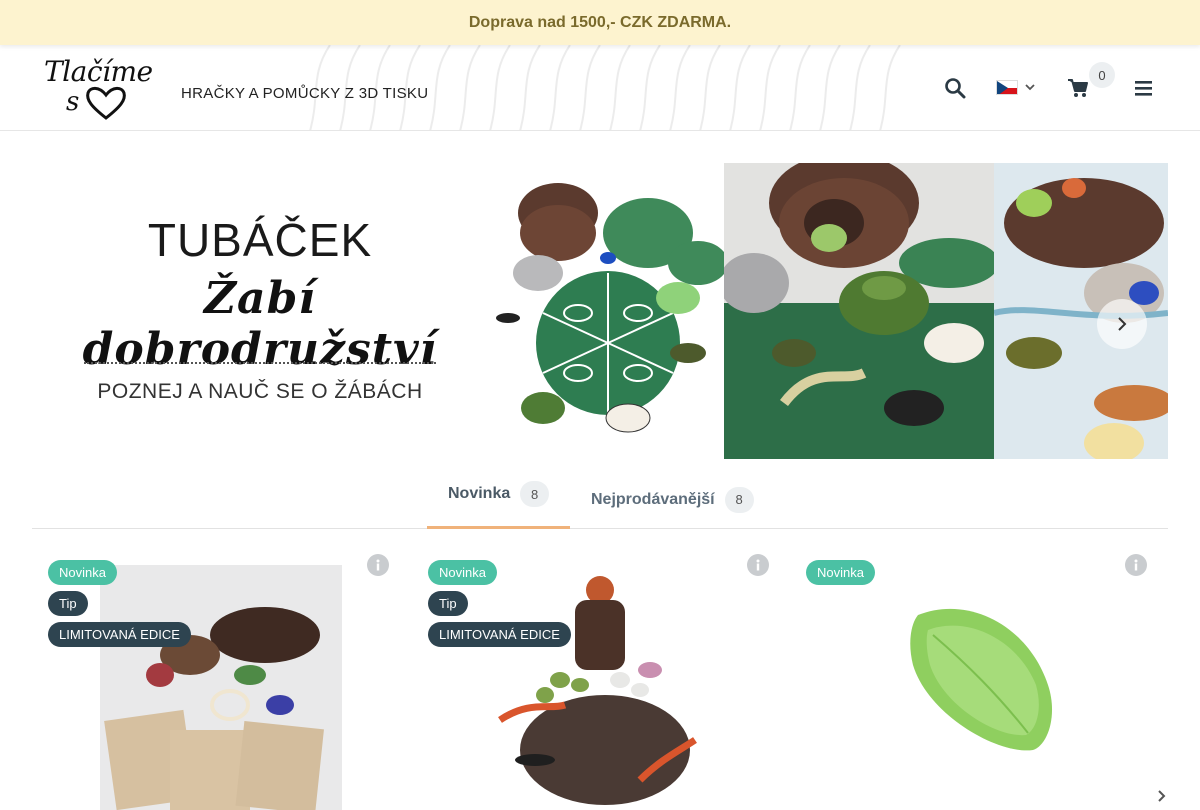  Describe the element at coordinates (1030, 87) in the screenshot. I see `chevron-down-icon` at that location.